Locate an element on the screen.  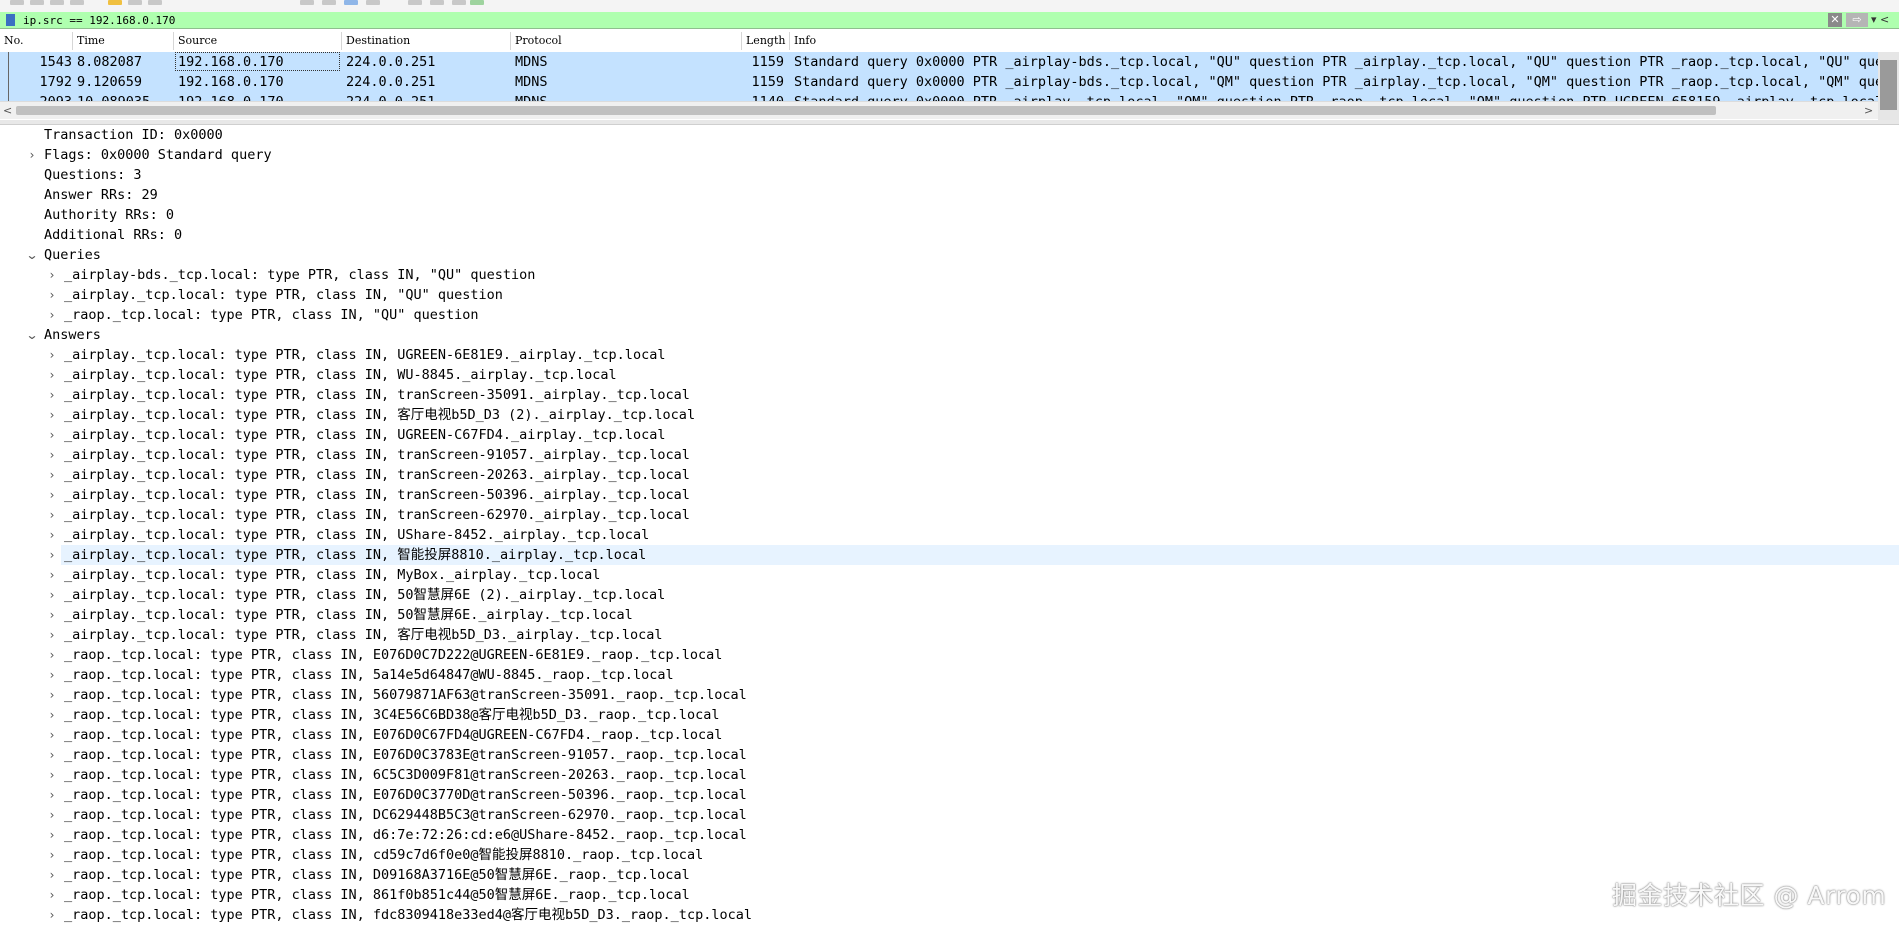
scroll-left-icon: < is located at coordinates (7, 110).